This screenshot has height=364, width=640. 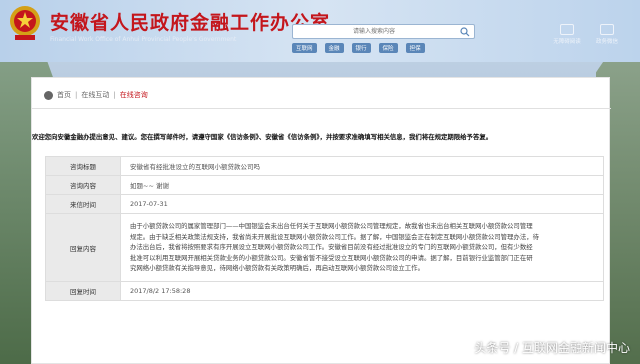 I want to click on table-row: 来信时间 2017-07-31, so click(x=324, y=204).